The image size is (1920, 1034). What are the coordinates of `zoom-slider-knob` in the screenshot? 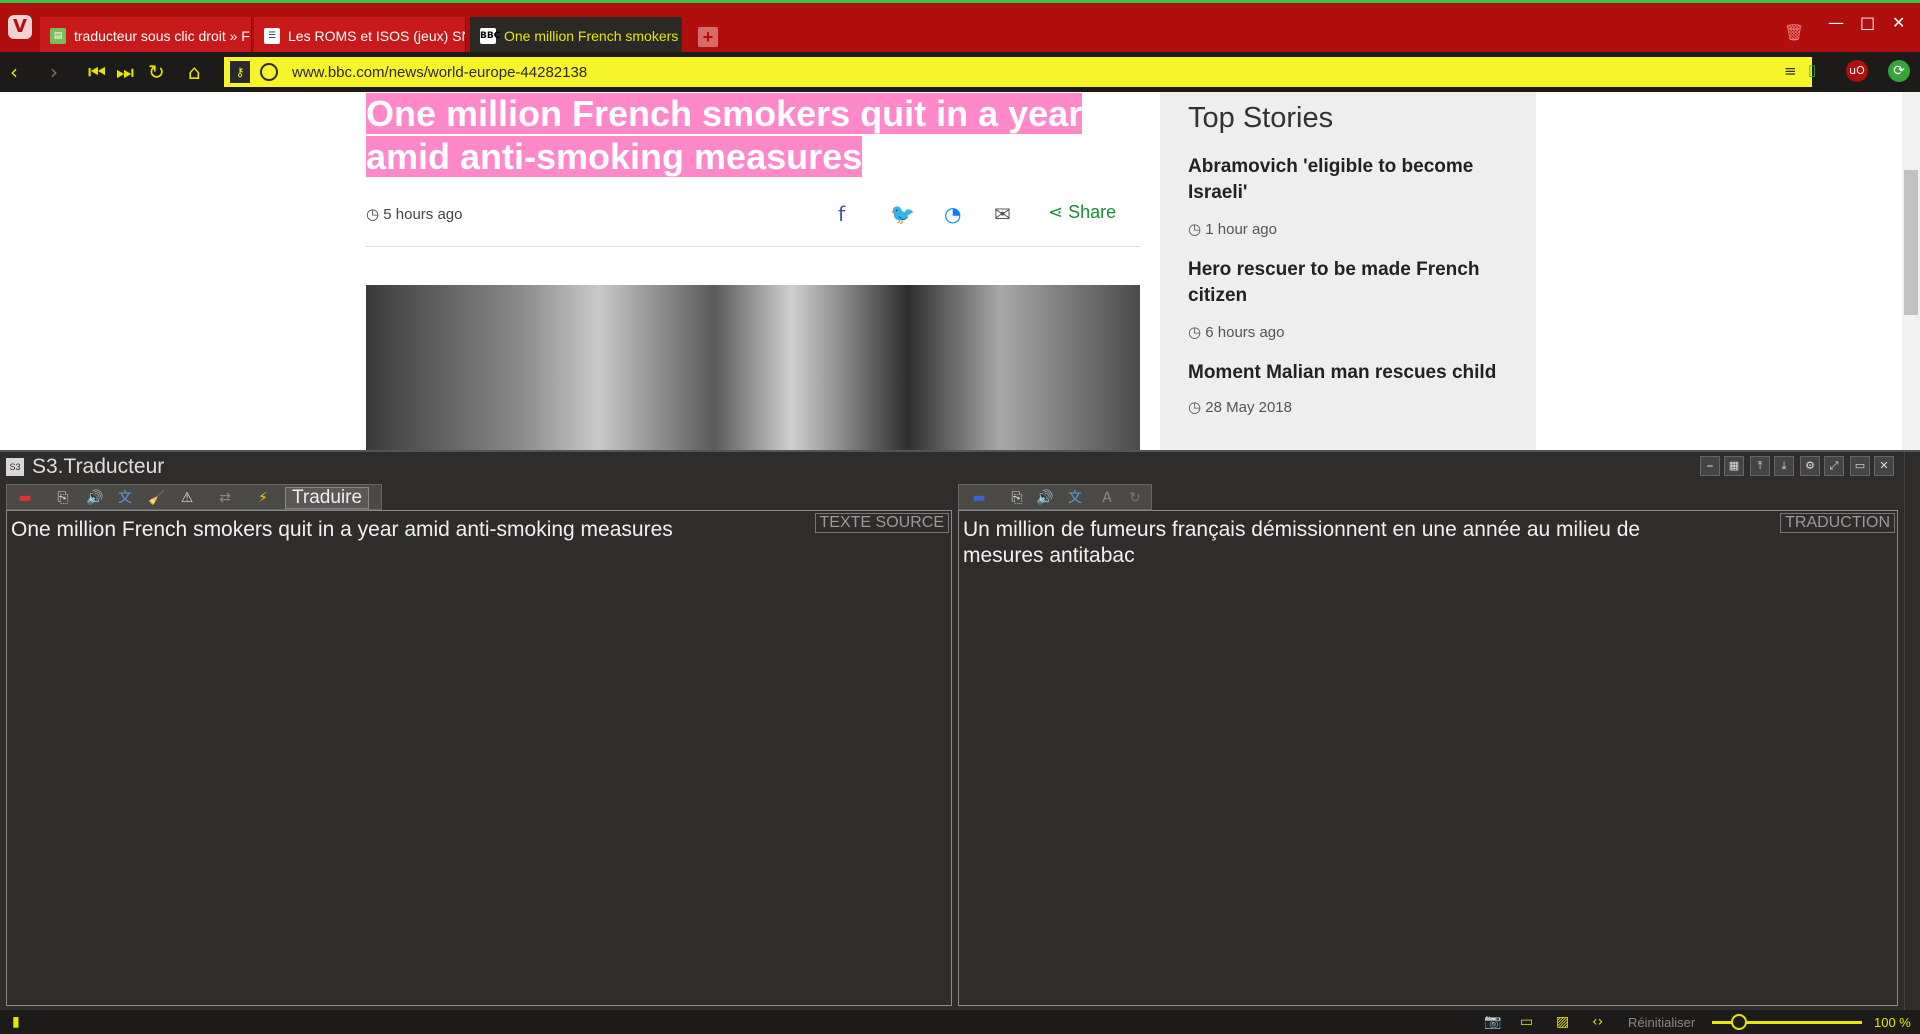 It's located at (1739, 1022).